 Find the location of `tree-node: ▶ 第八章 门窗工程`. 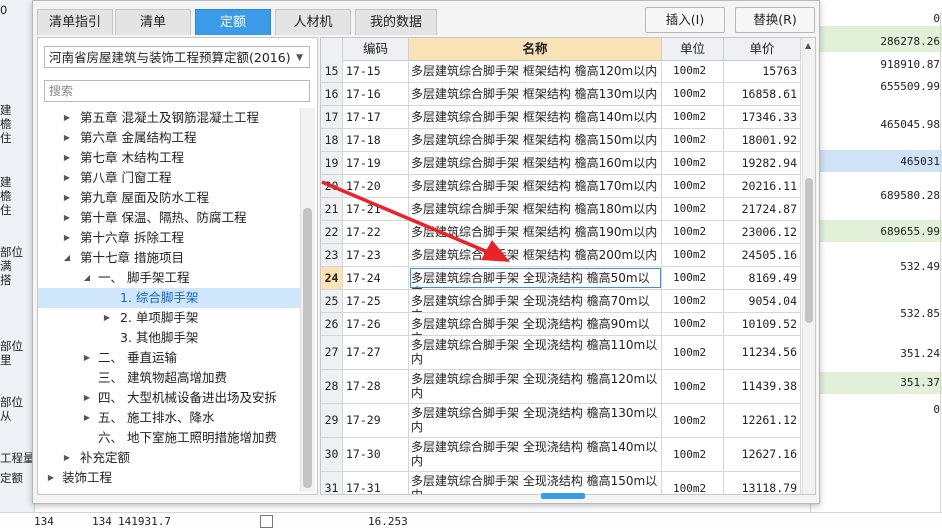

tree-node: ▶ 第八章 门窗工程 is located at coordinates (169, 178).